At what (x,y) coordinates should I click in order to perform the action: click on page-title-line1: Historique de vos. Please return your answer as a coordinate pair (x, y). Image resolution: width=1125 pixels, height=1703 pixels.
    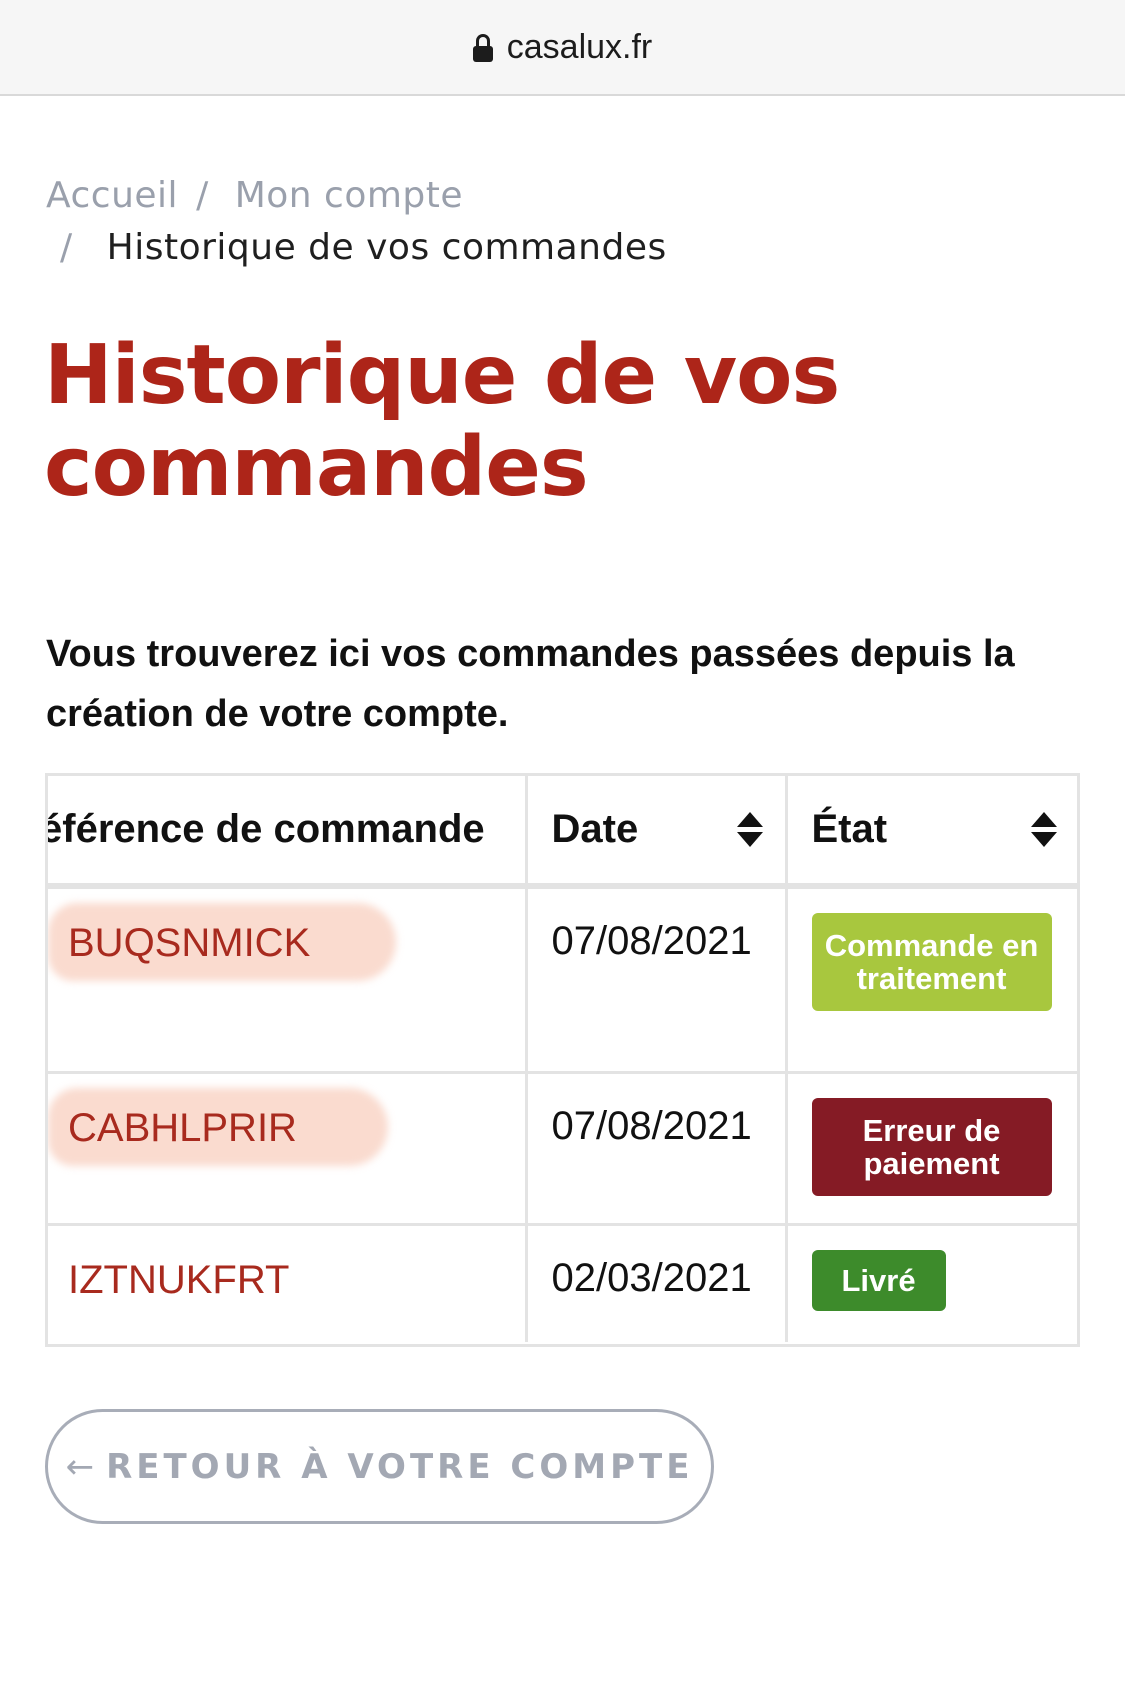
    Looking at the image, I should click on (442, 375).